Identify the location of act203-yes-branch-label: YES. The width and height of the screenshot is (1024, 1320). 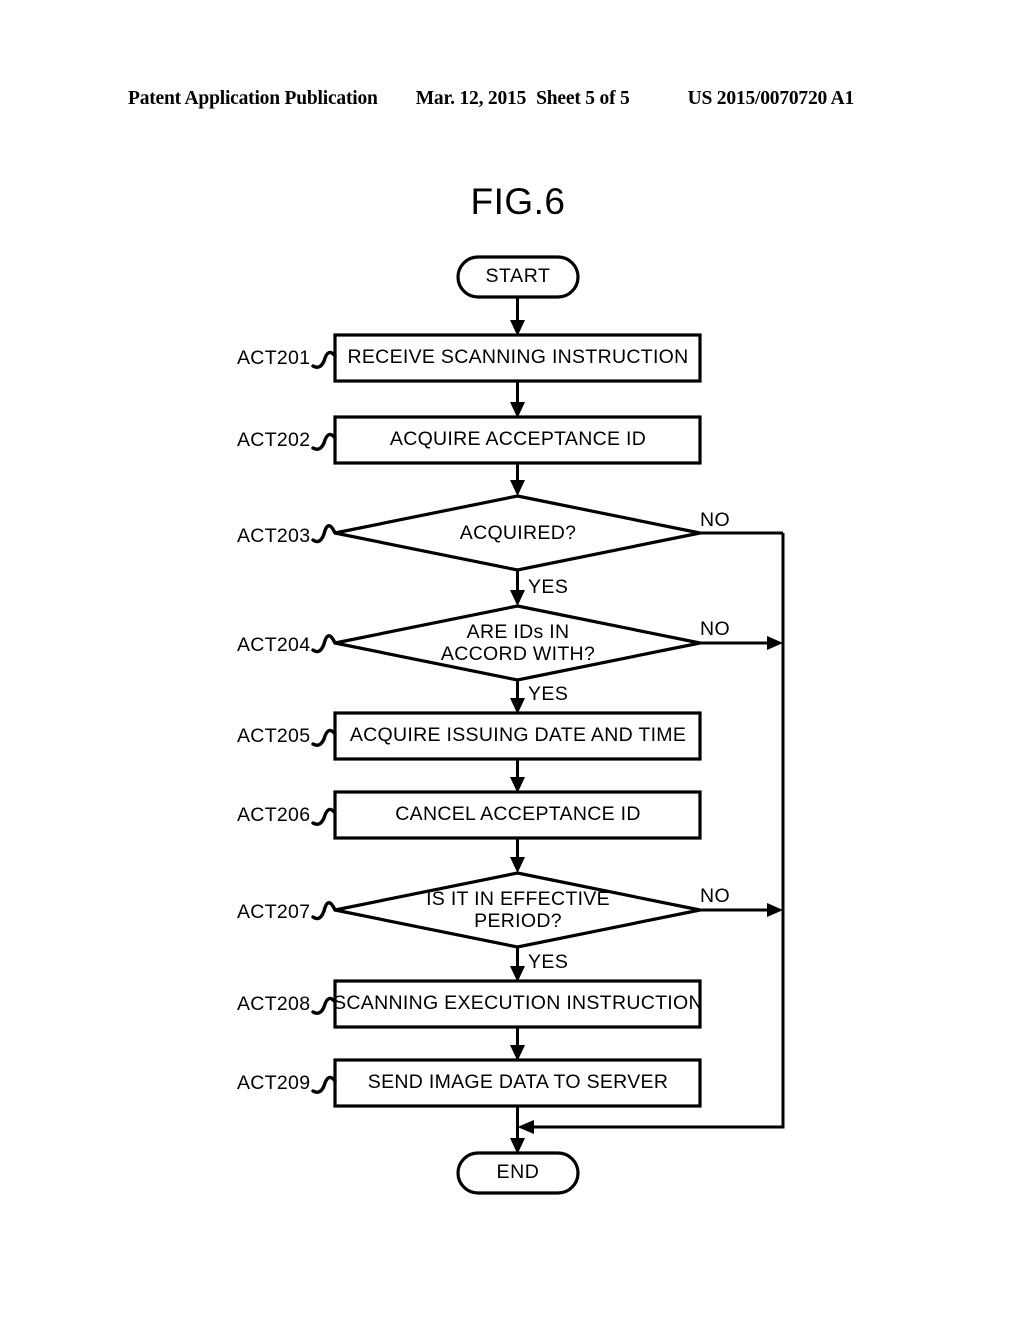
(548, 587).